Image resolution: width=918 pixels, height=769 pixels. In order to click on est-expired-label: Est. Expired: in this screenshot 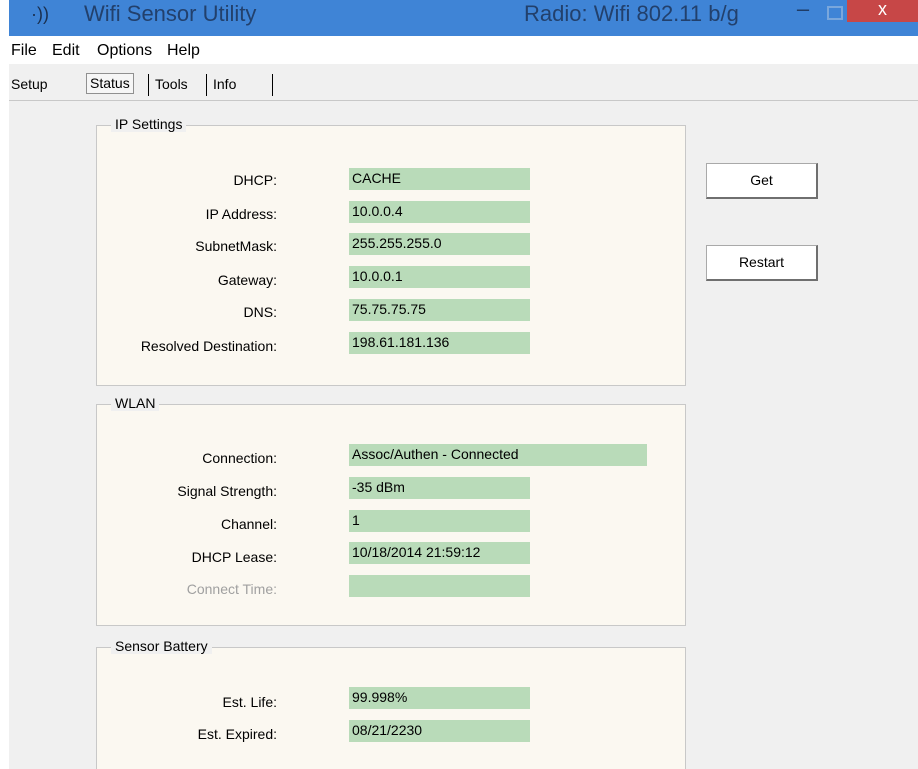, I will do `click(237, 734)`.